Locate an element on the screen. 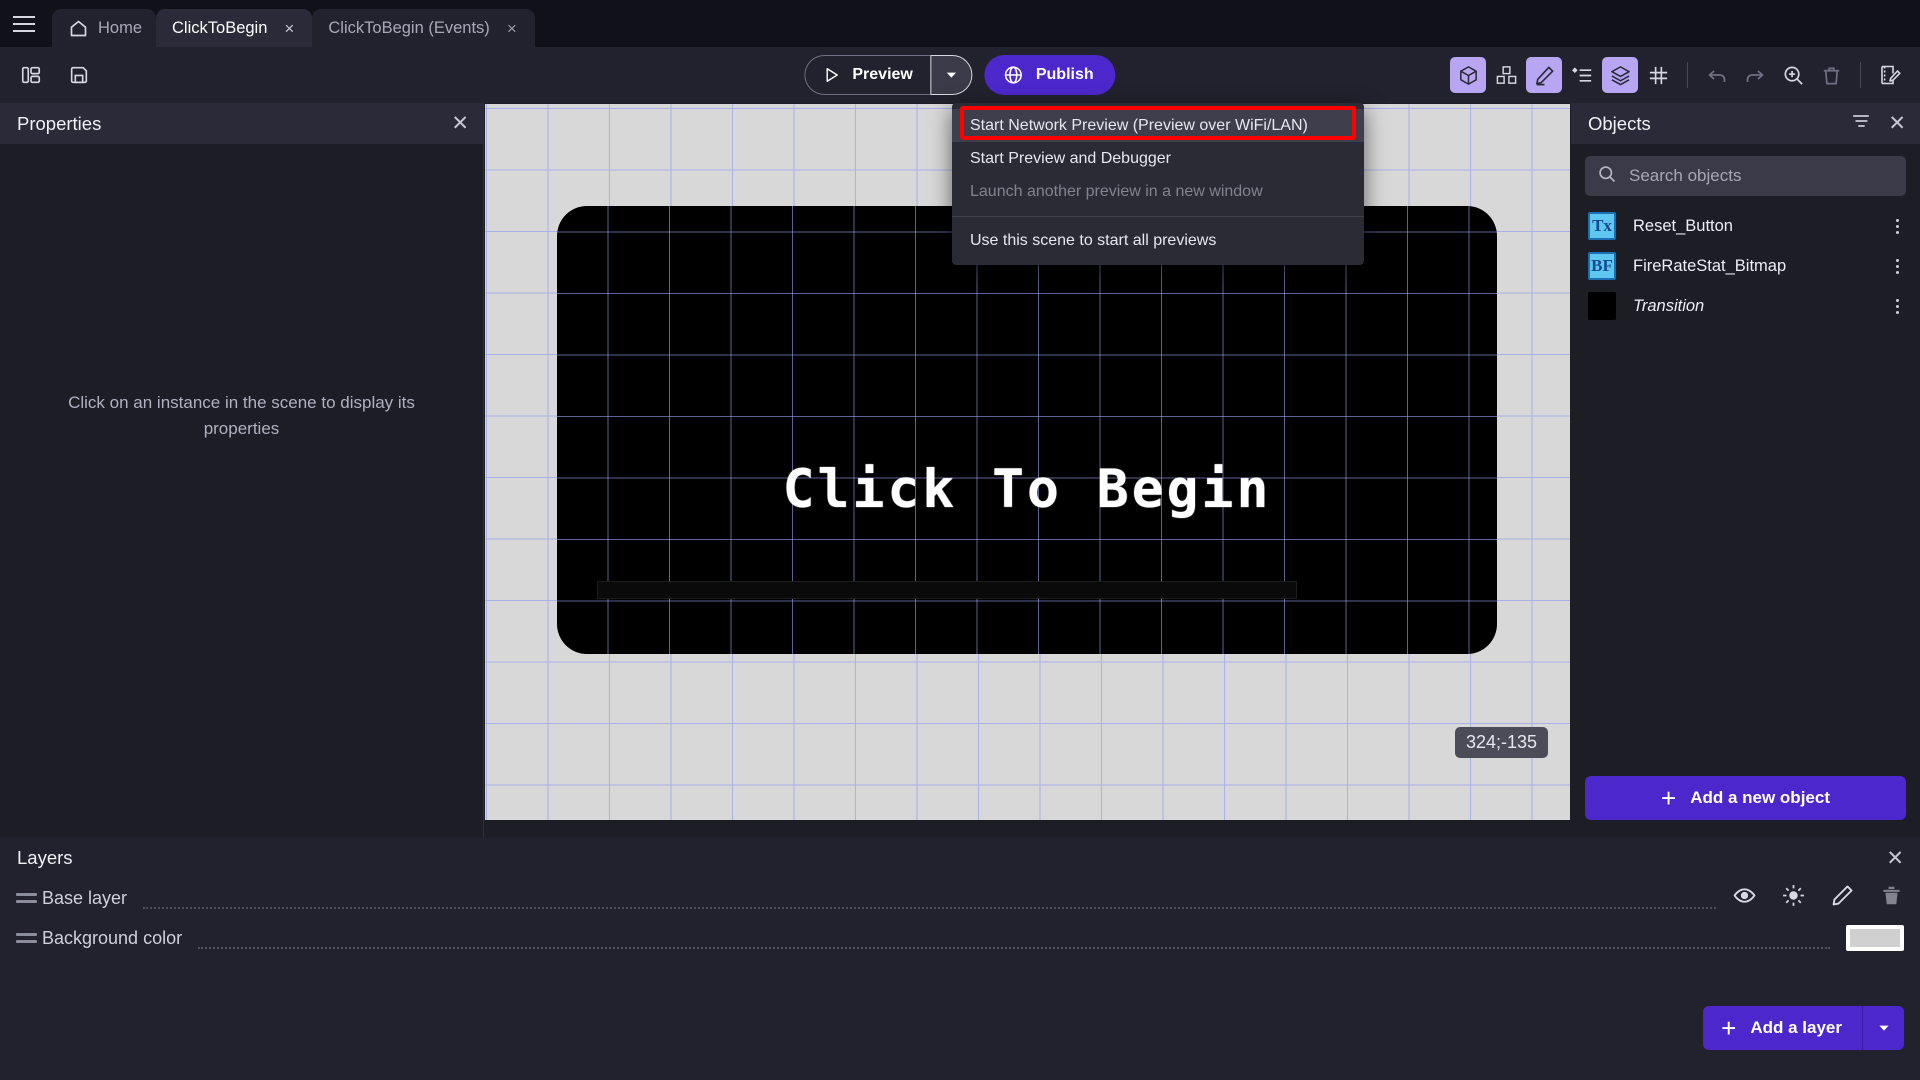 This screenshot has height=1080, width=1920. layer-row-background-color: Background color is located at coordinates (960, 938).